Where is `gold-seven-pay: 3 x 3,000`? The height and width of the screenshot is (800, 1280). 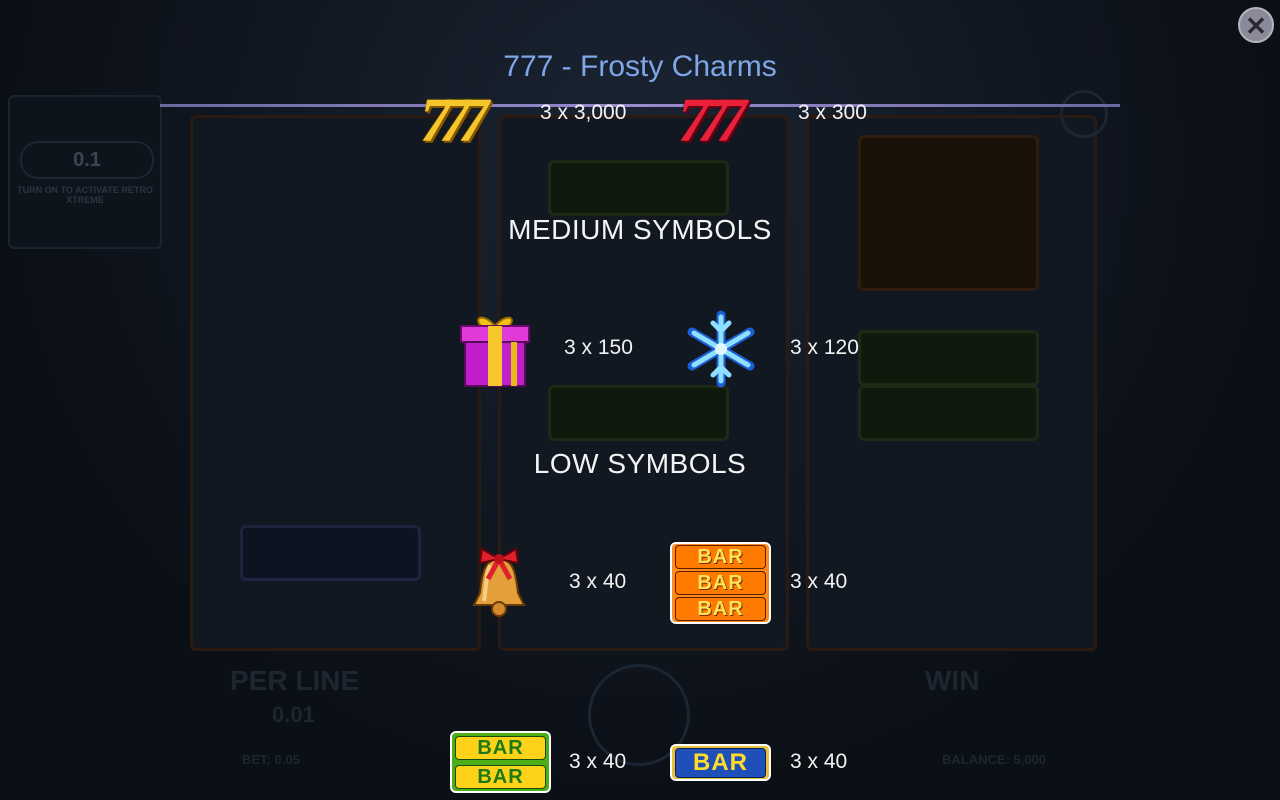
gold-seven-pay: 3 x 3,000 is located at coordinates (583, 112).